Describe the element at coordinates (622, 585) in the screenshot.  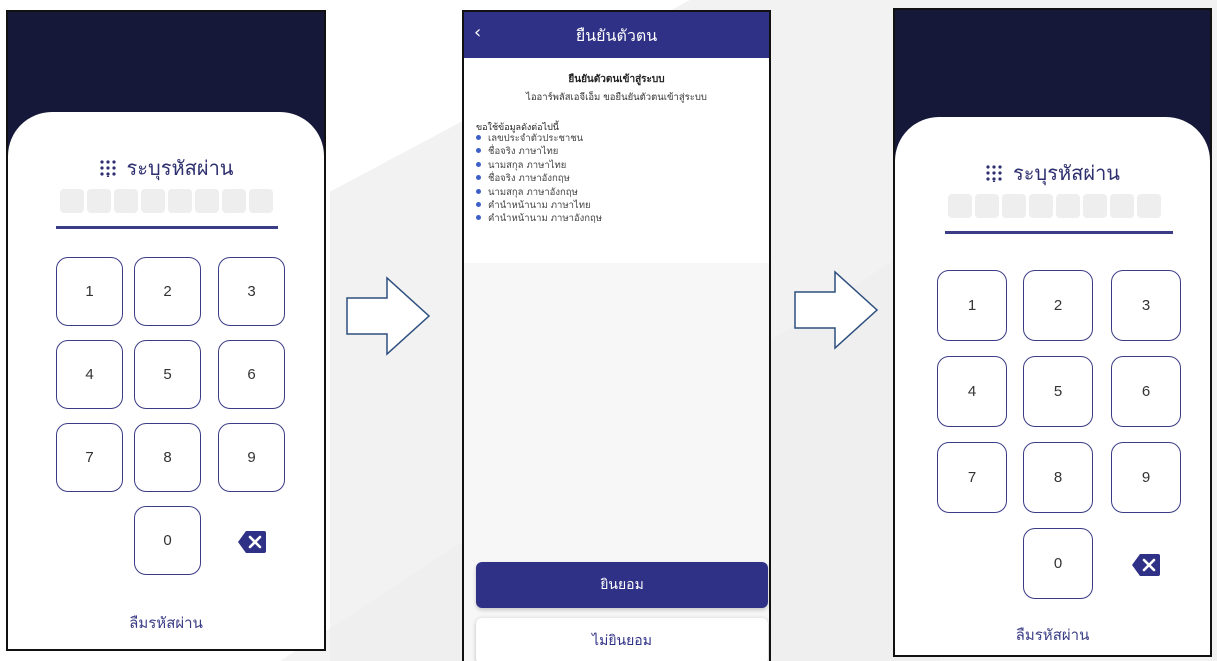
I see `accept-button: ยินยอม` at that location.